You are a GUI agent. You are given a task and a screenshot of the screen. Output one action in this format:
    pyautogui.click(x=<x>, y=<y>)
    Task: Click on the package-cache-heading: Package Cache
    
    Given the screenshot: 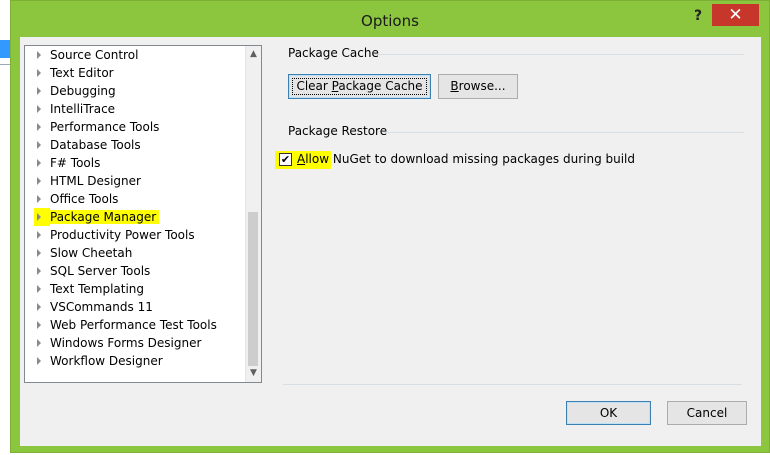 What is the action you would take?
    pyautogui.click(x=333, y=53)
    